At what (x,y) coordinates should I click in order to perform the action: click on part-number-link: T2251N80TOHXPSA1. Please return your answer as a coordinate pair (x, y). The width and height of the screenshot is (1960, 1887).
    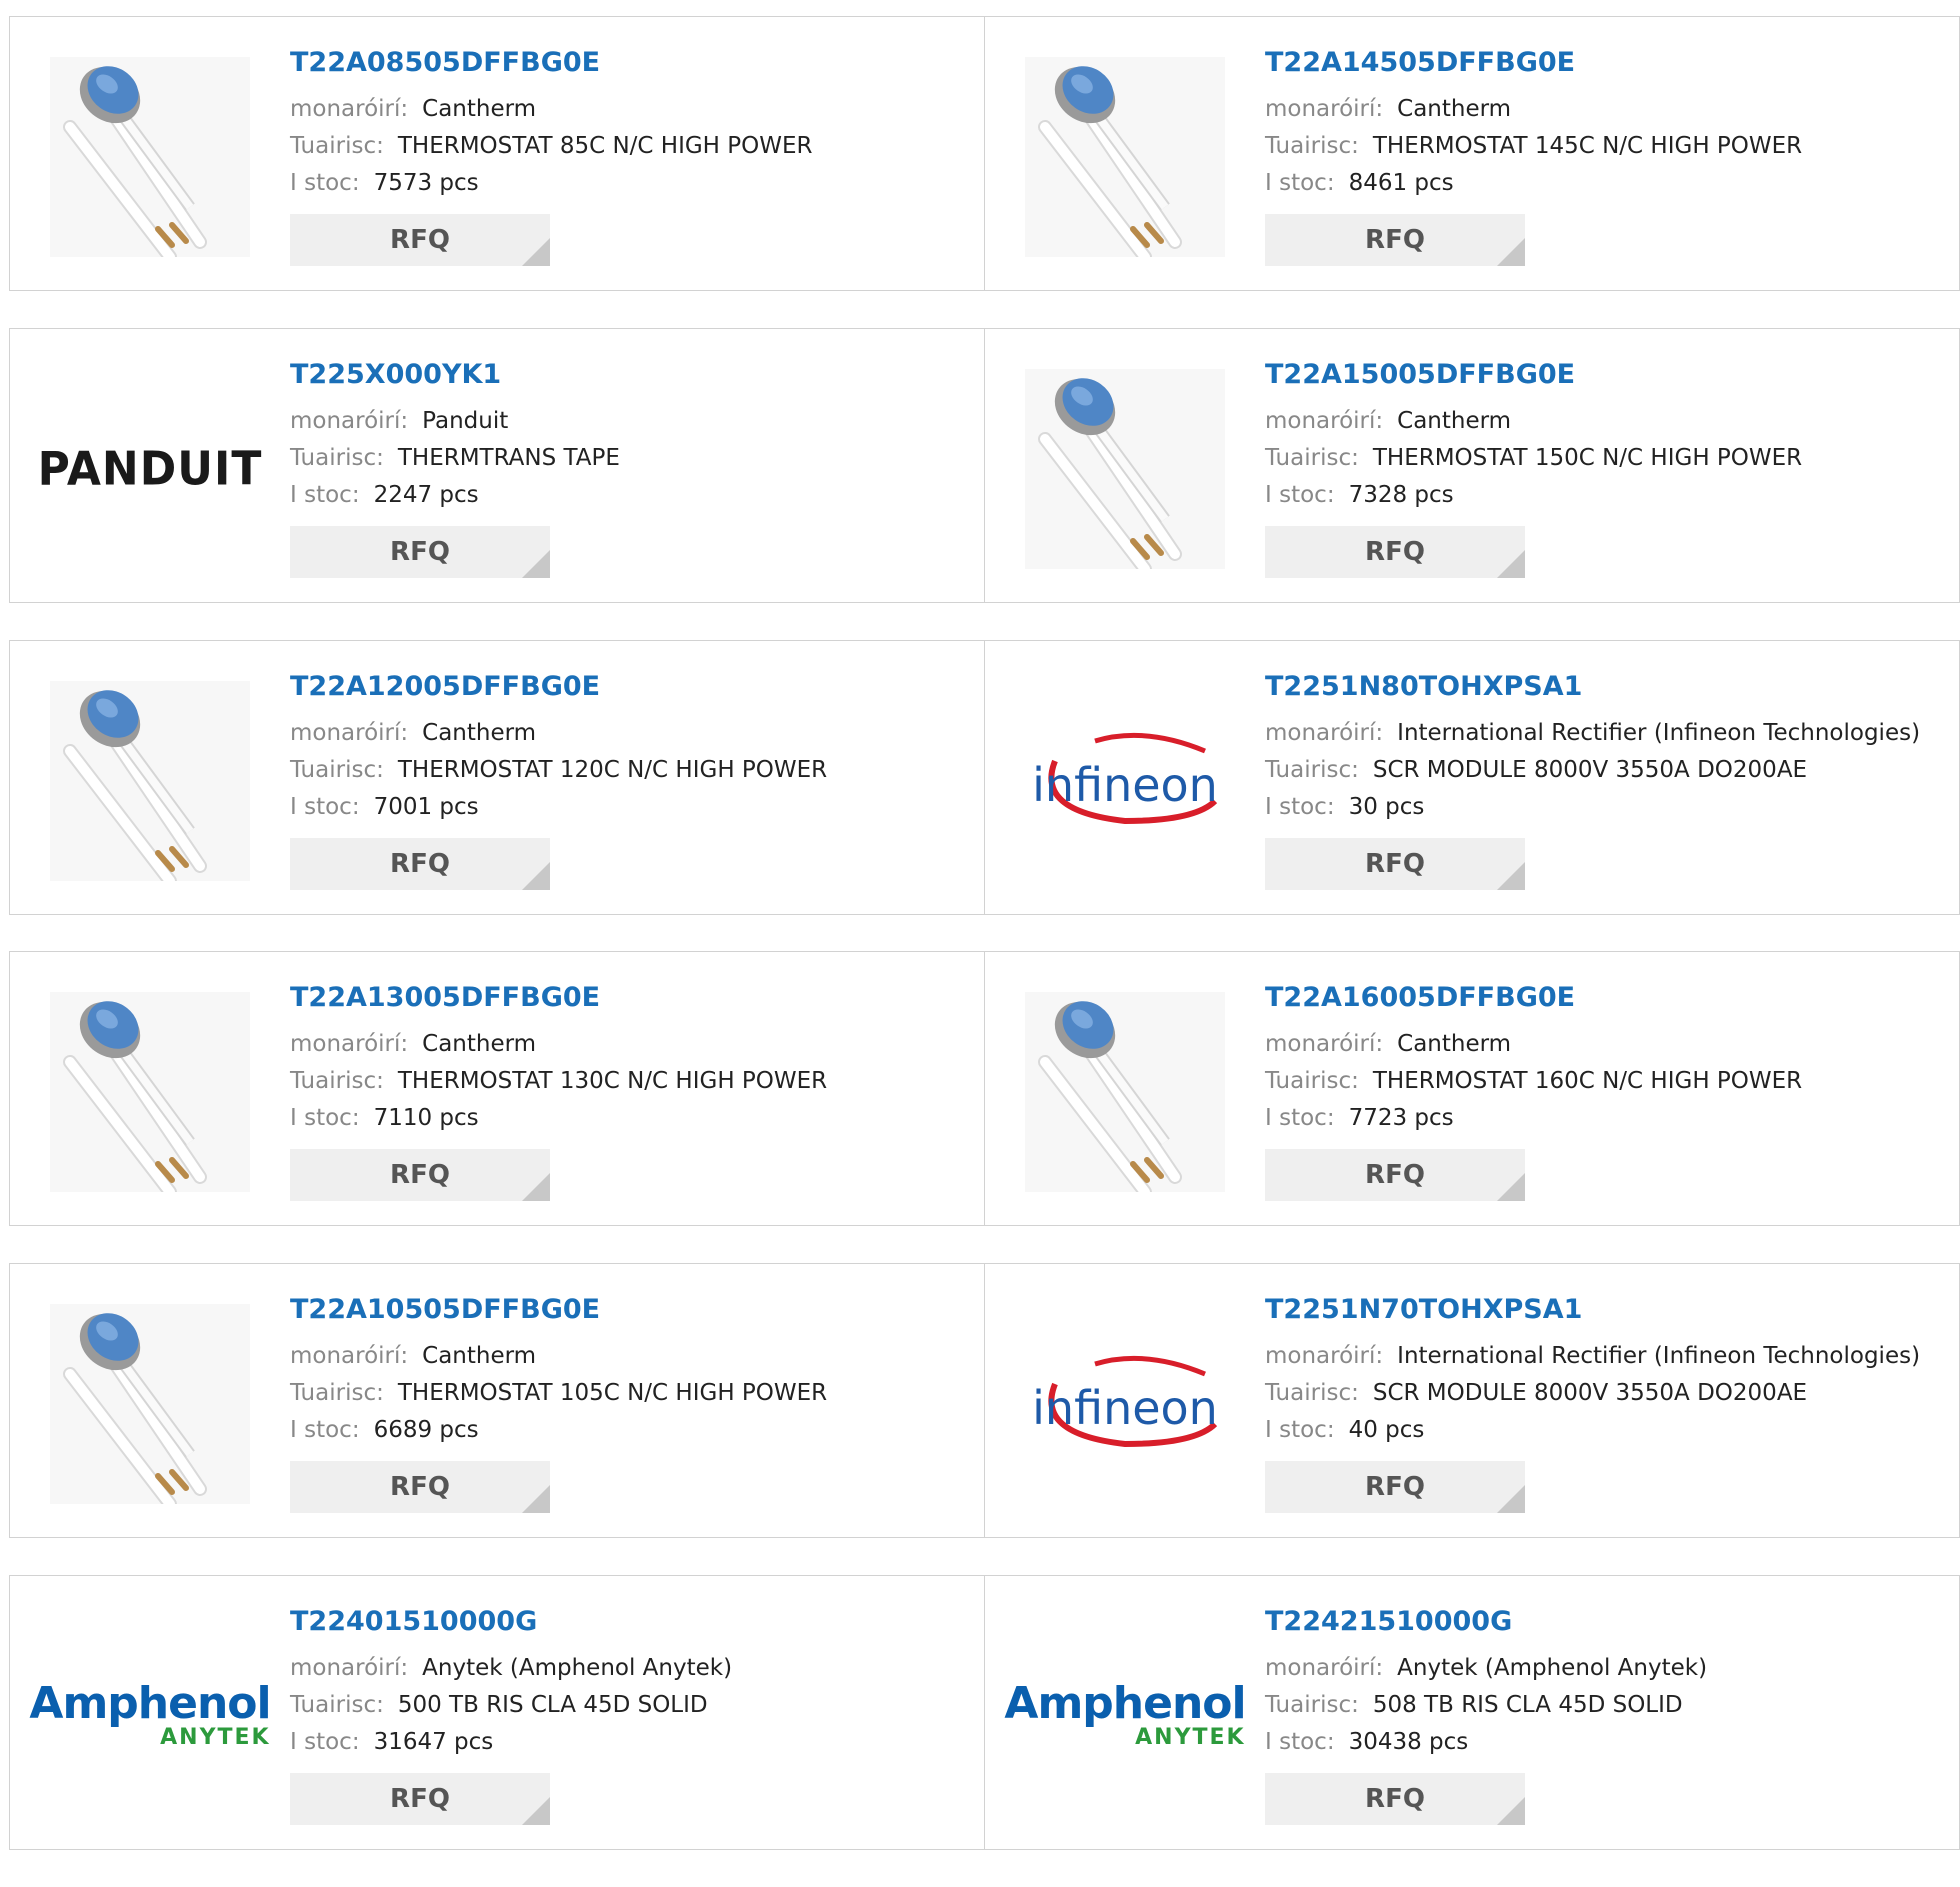
    Looking at the image, I should click on (1592, 687).